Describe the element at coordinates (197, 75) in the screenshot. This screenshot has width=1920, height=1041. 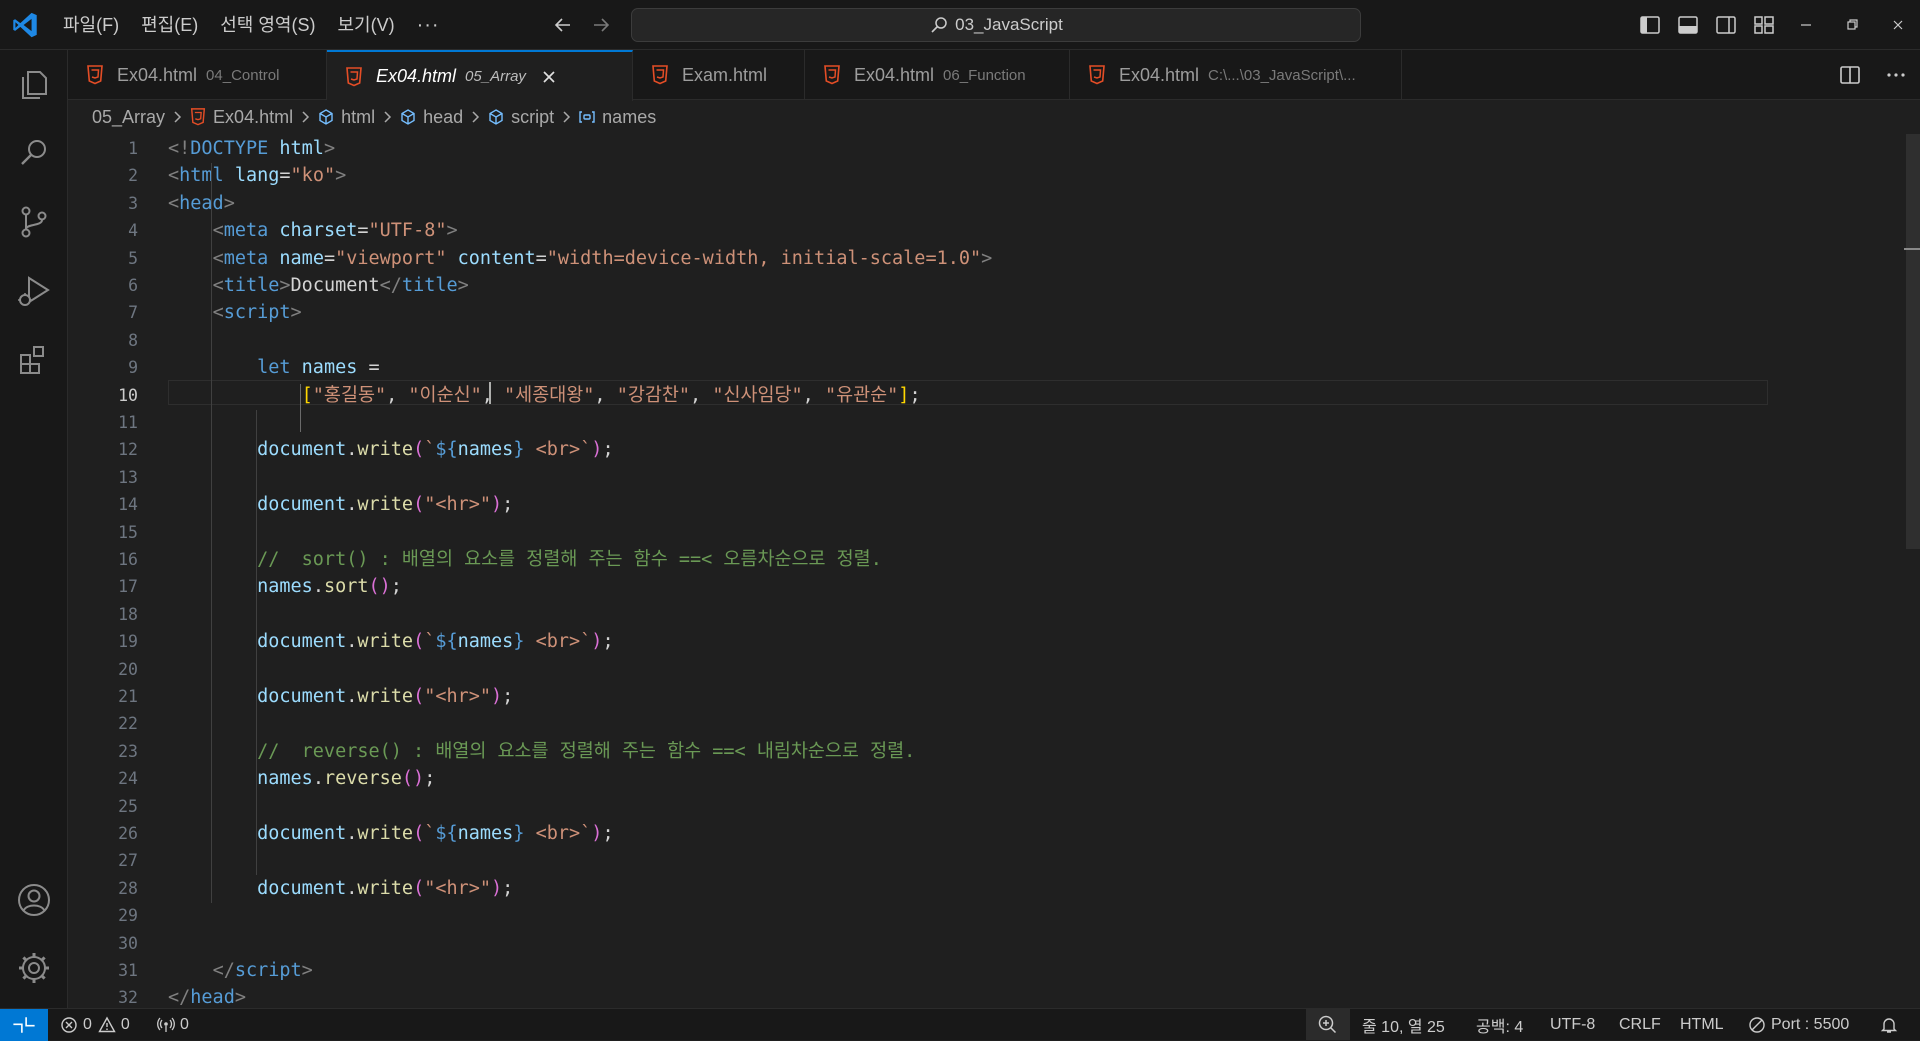
I see `tab-ex04-control: Ex04.html 04_Control` at that location.